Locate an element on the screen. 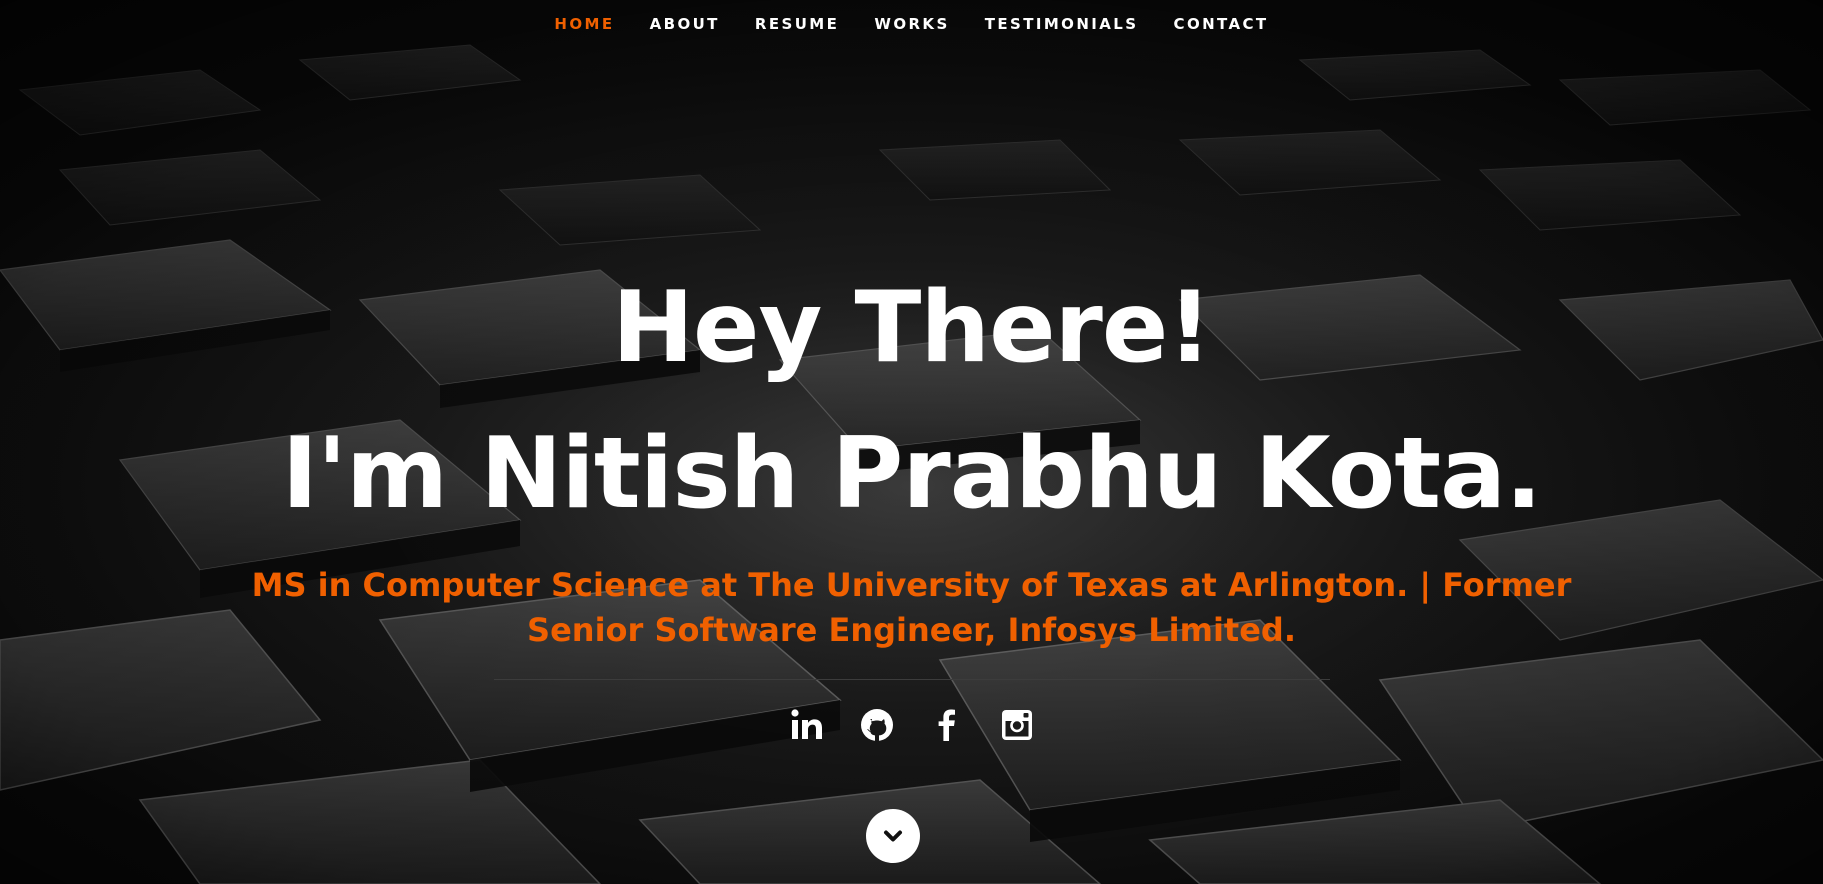  nav-item-about: ABOUT is located at coordinates (685, 24).